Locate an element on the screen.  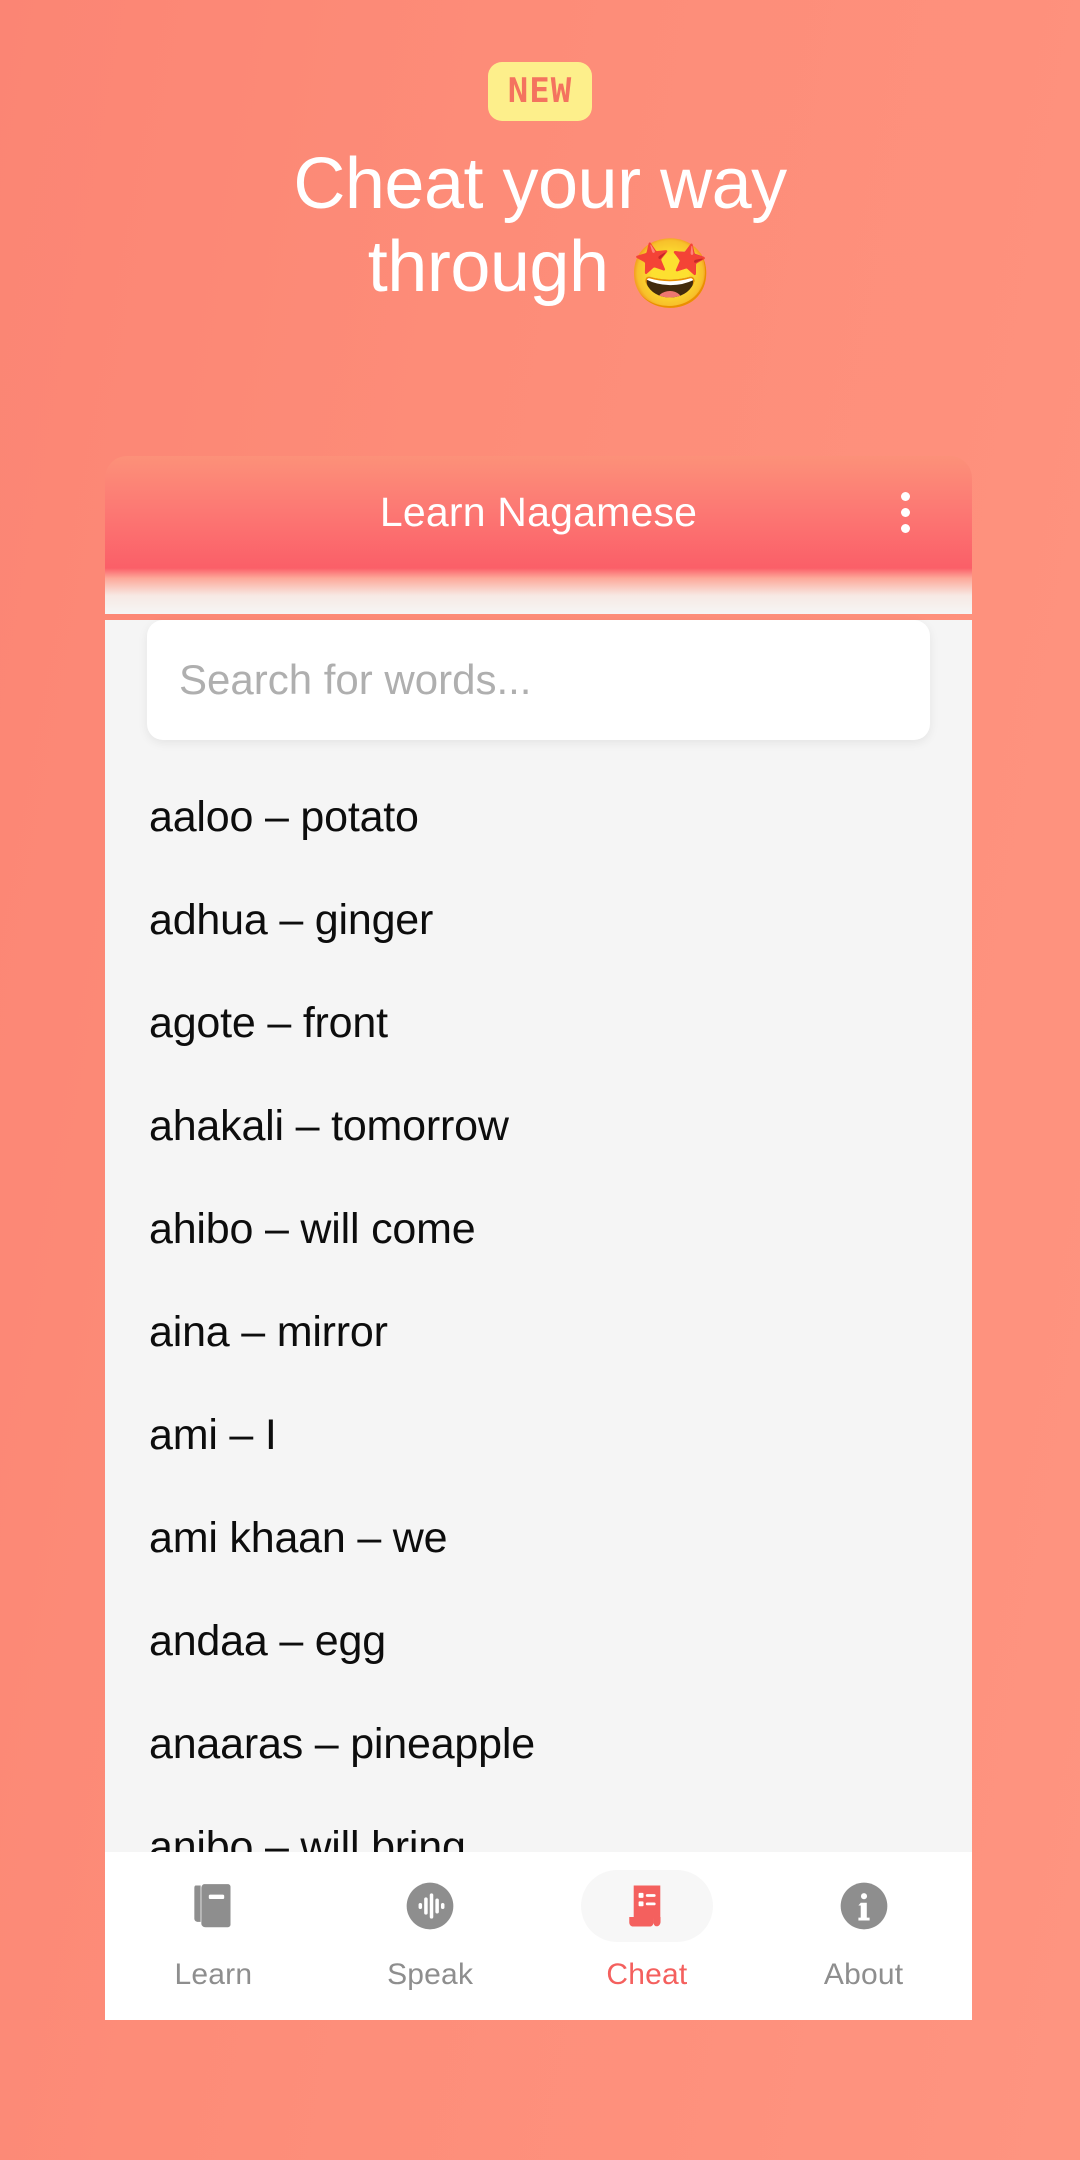
info-icon is located at coordinates (863, 1906).